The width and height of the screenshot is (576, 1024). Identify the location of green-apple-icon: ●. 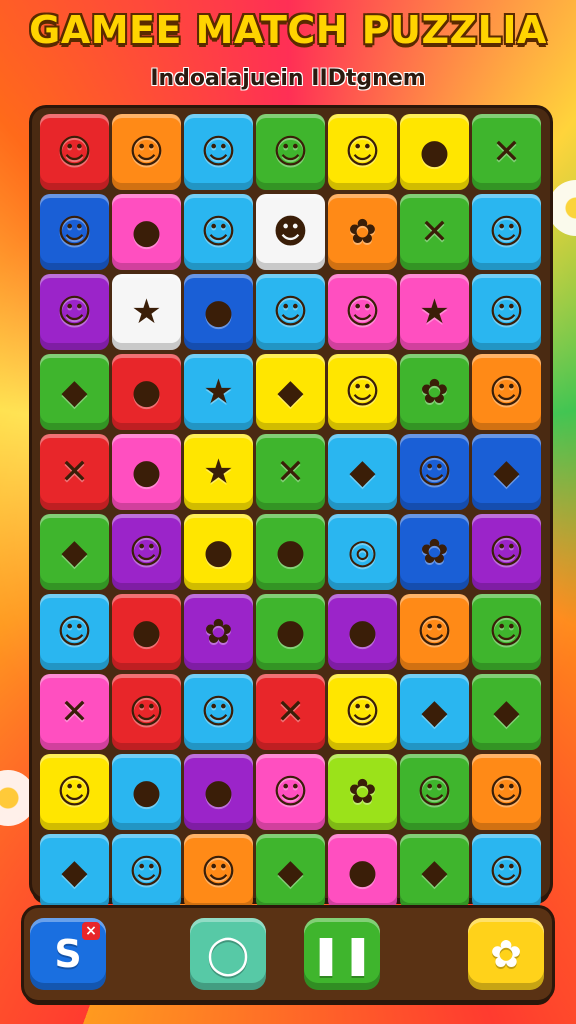
(362, 632).